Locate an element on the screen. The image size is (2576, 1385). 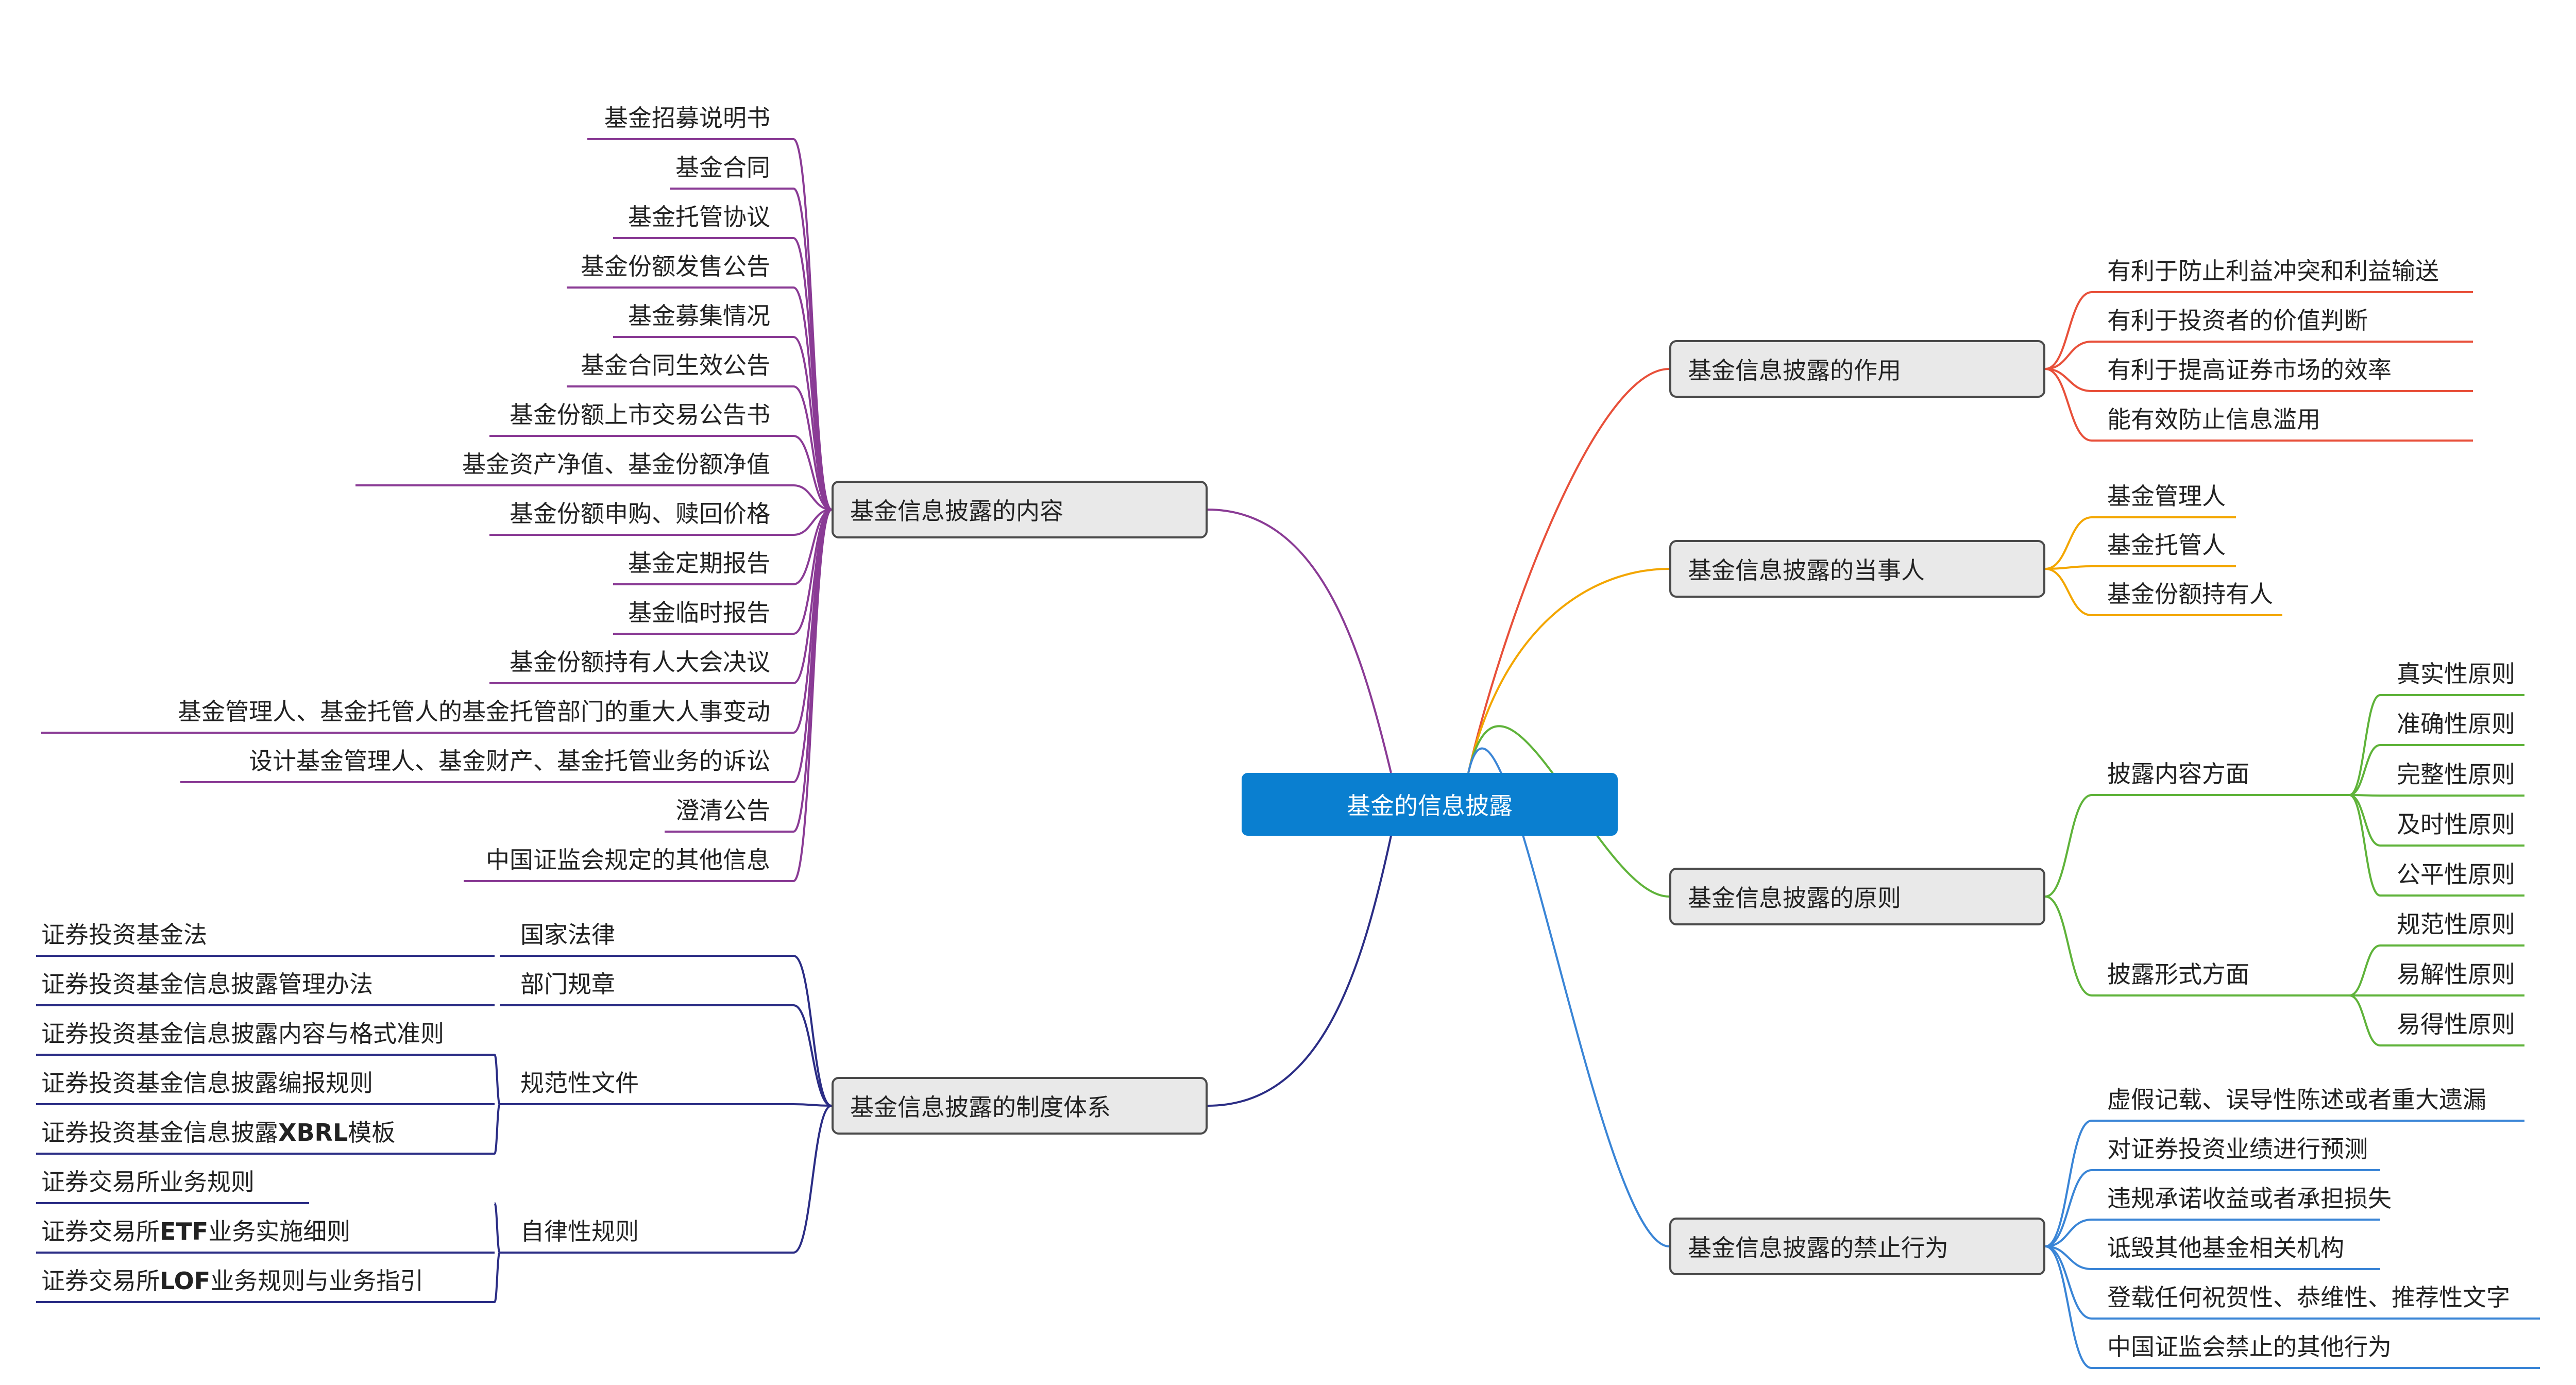
system-item: 证券交易所LOF业务规则与业务指引 is located at coordinates (232, 1281).